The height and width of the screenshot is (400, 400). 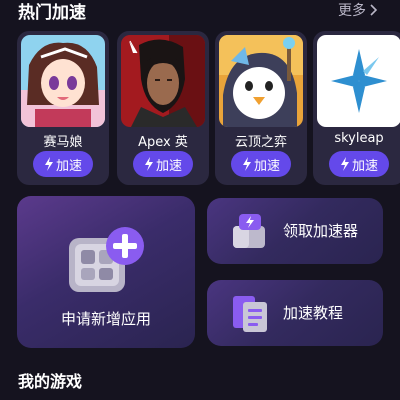 I want to click on hot-section-title: 热门加速, so click(x=52, y=13).